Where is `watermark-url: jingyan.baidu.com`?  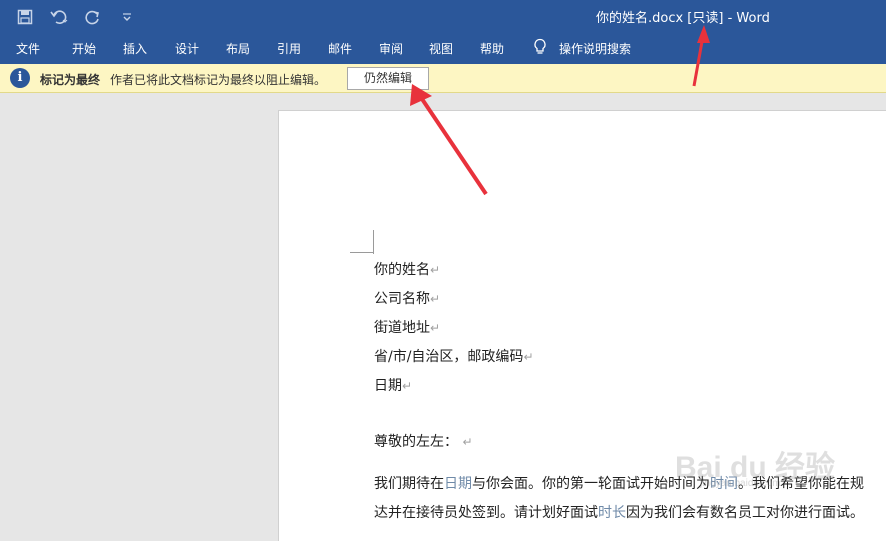 watermark-url: jingyan.baidu.com is located at coordinates (740, 483).